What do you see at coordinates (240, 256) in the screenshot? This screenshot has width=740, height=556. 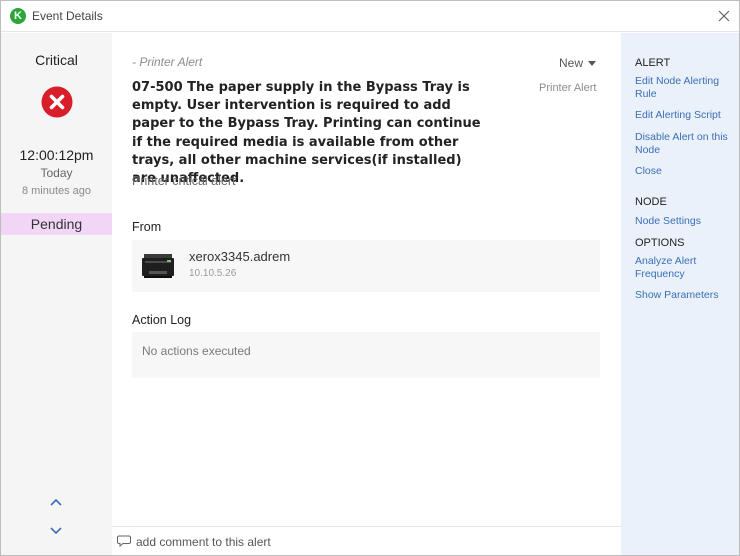 I see `node-name: xerox3345.adrem` at bounding box center [240, 256].